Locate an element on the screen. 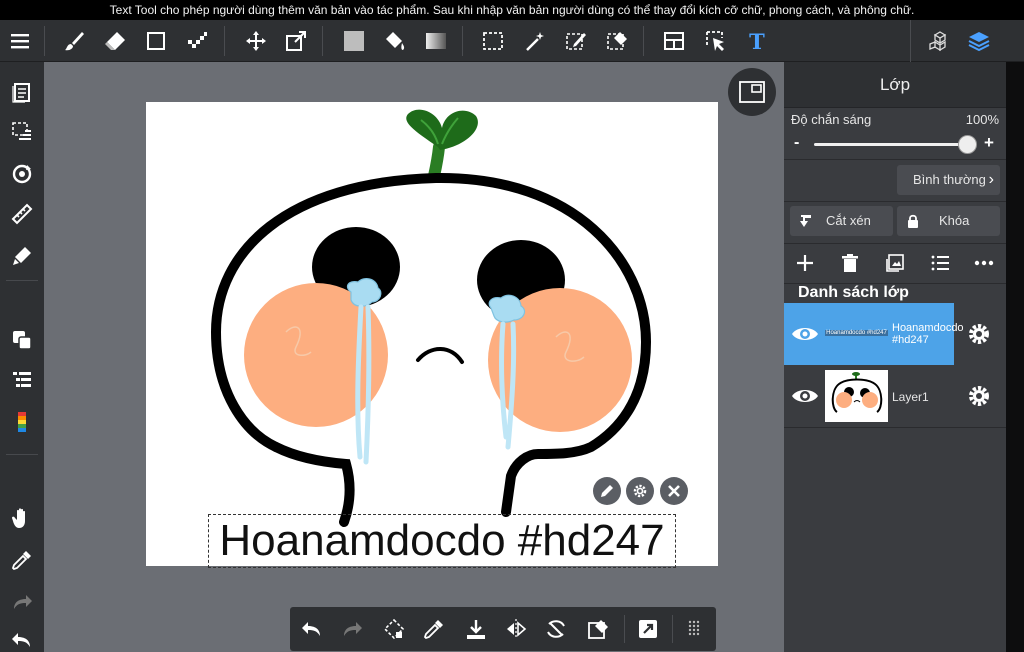 The width and height of the screenshot is (1024, 652). brush-icon is located at coordinates (74, 41).